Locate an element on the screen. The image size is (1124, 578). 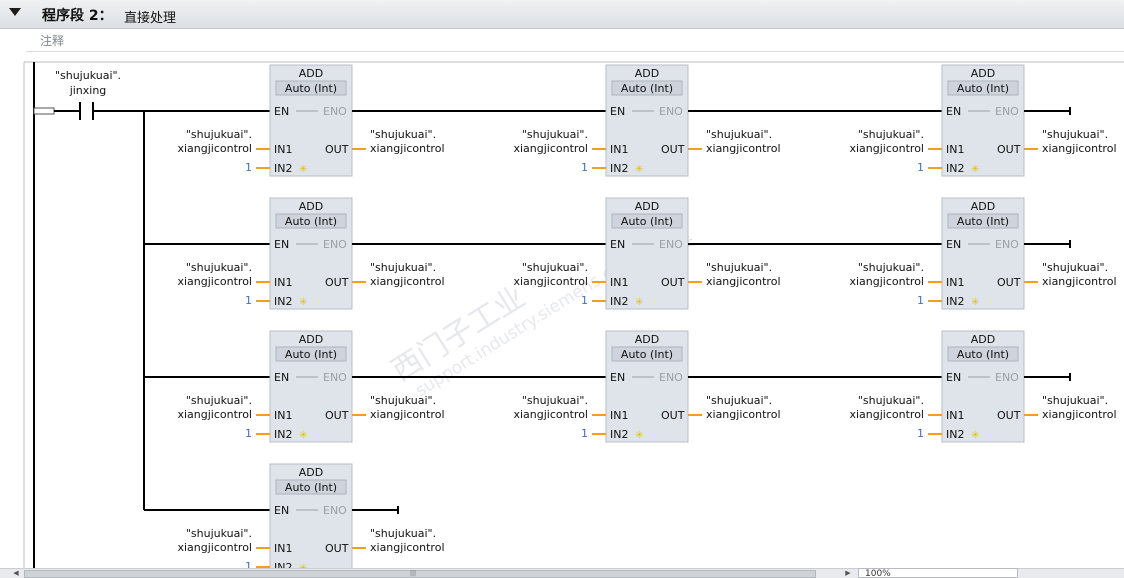
contact-operand-tag: jinxing is located at coordinates (88, 90).